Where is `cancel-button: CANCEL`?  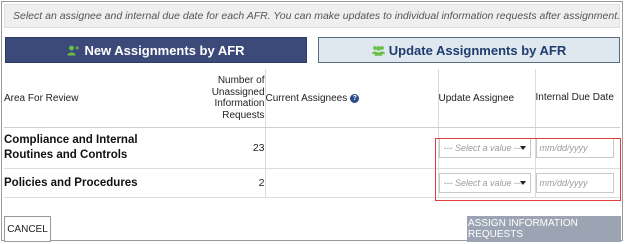 cancel-button: CANCEL is located at coordinates (27, 229).